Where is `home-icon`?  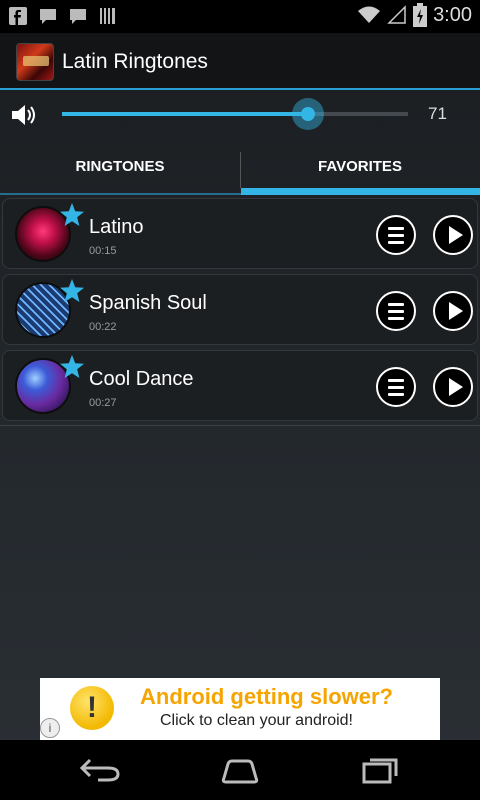
home-icon is located at coordinates (240, 770).